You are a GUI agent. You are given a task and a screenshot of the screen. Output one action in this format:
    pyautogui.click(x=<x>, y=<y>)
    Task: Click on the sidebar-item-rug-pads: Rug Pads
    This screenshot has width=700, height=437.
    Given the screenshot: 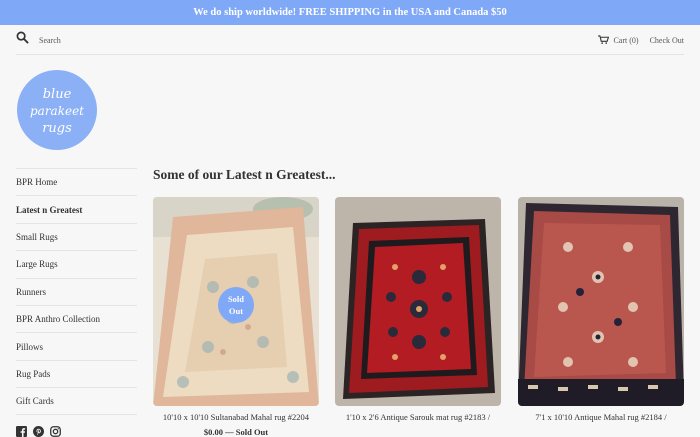 What is the action you would take?
    pyautogui.click(x=76, y=373)
    